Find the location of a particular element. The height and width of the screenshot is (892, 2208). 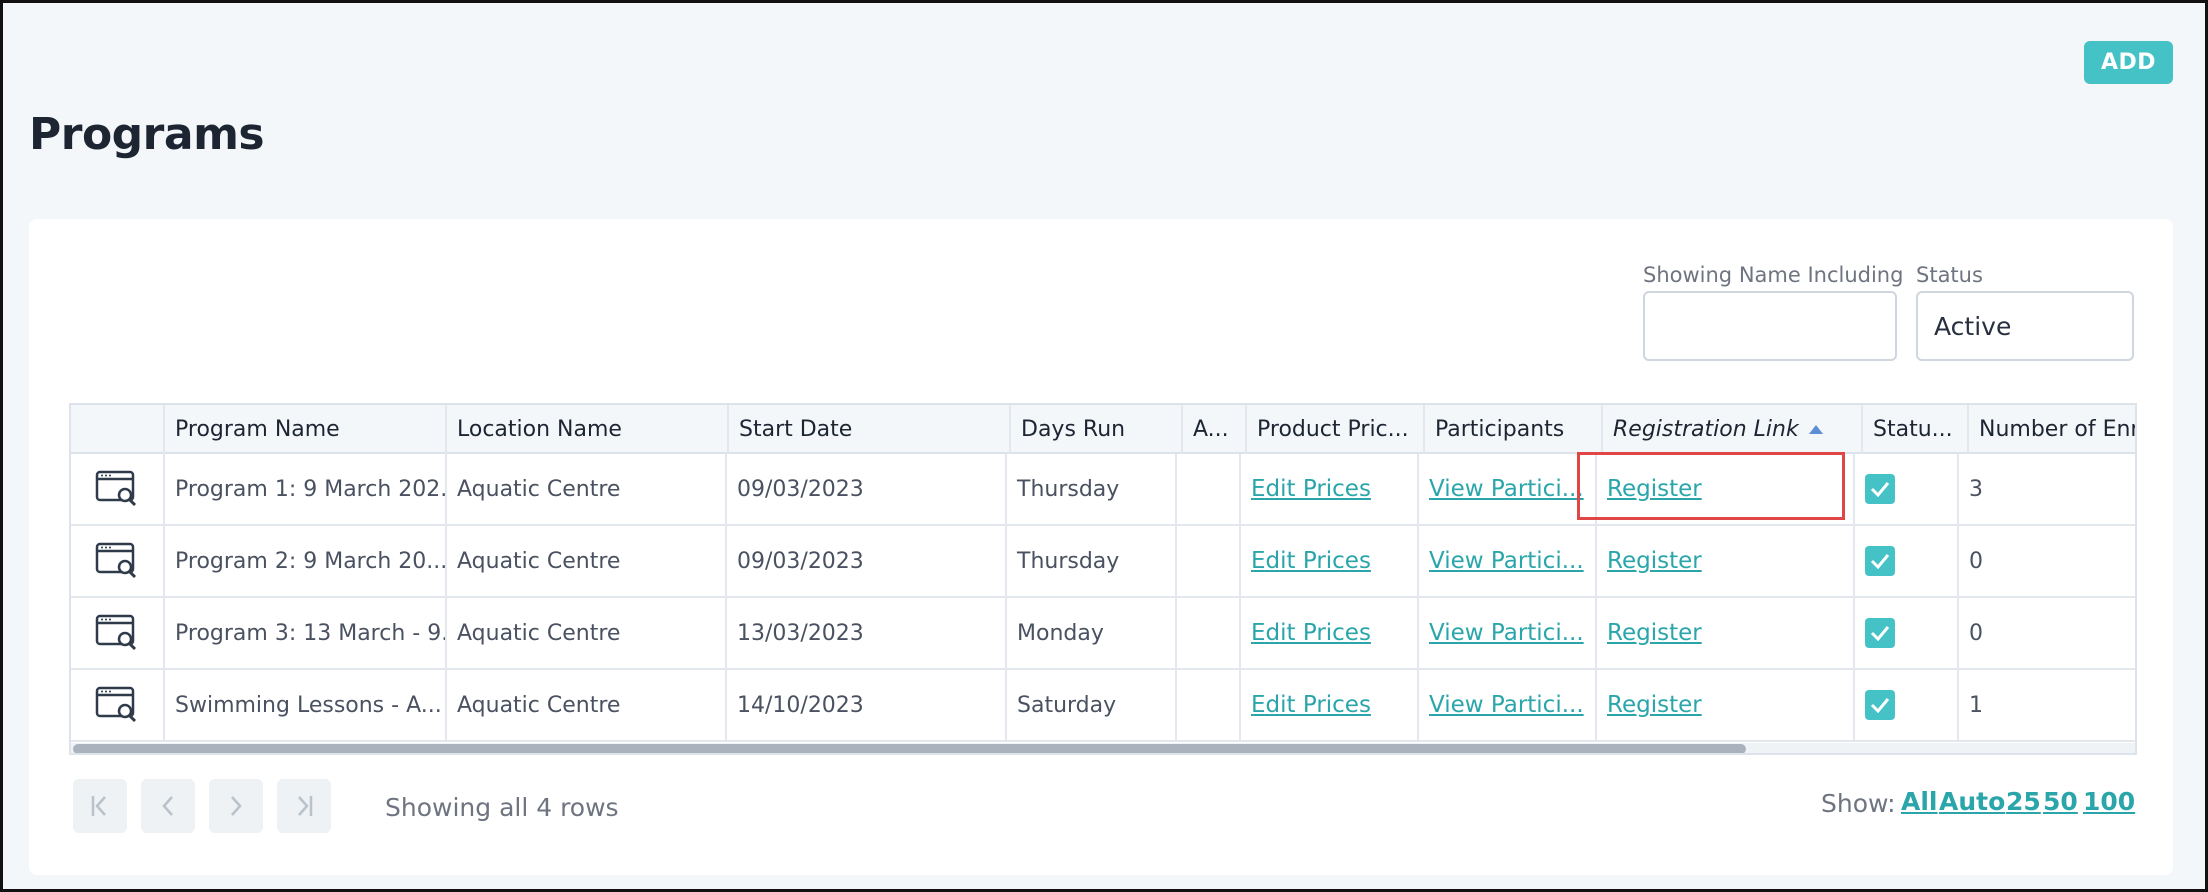

header-registration-link-label: Registration Link is located at coordinates (1706, 429).